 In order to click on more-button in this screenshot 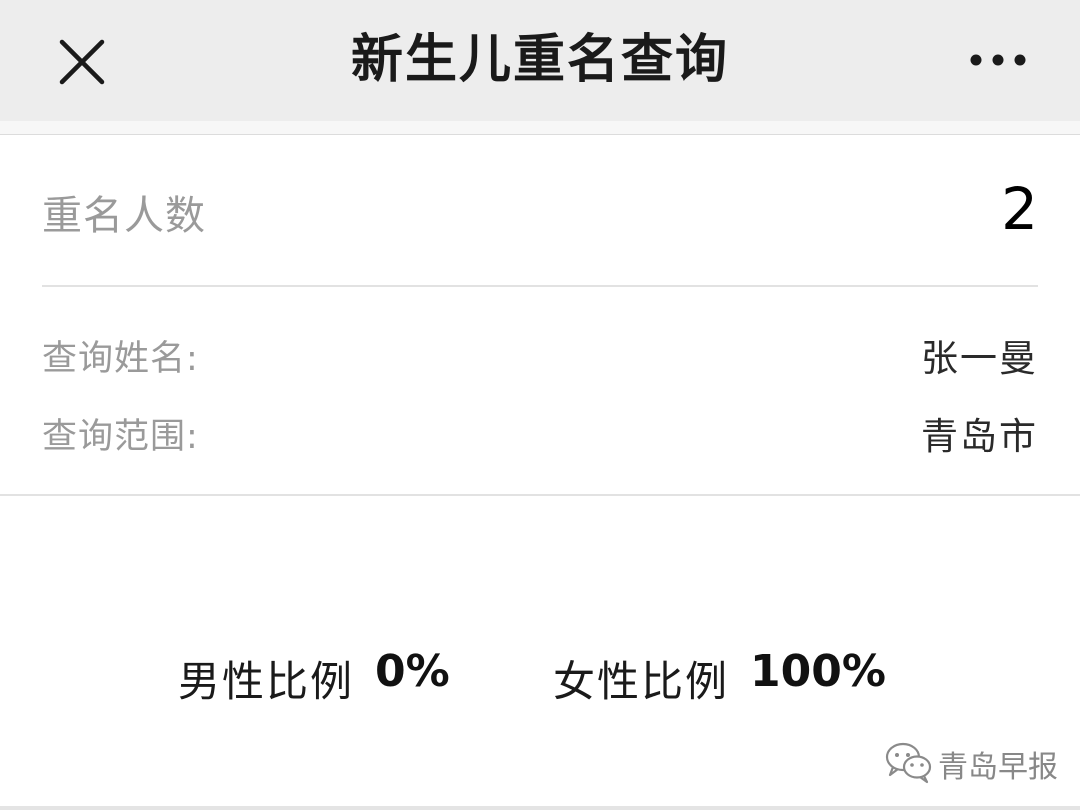, I will do `click(998, 60)`.